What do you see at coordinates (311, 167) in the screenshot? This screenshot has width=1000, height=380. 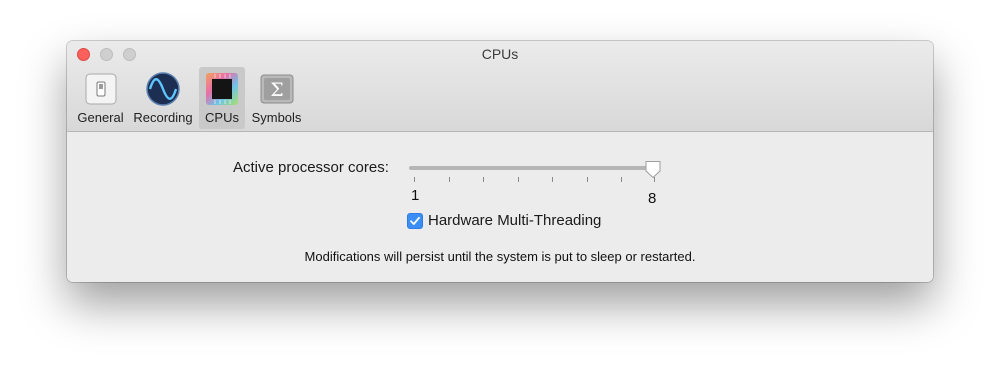 I see `active-cores-label: Active processor cores:` at bounding box center [311, 167].